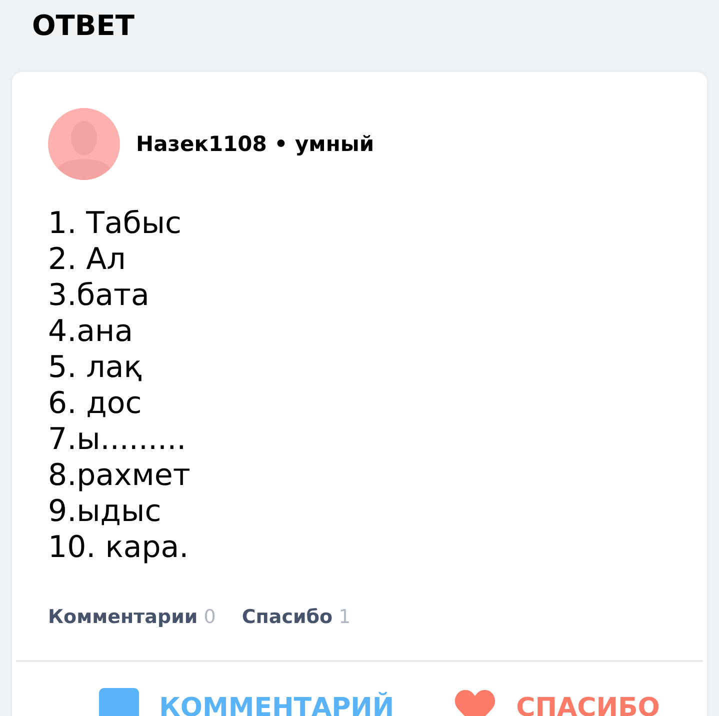  Describe the element at coordinates (120, 476) in the screenshot. I see `answer-line: 8.рахмет` at that location.